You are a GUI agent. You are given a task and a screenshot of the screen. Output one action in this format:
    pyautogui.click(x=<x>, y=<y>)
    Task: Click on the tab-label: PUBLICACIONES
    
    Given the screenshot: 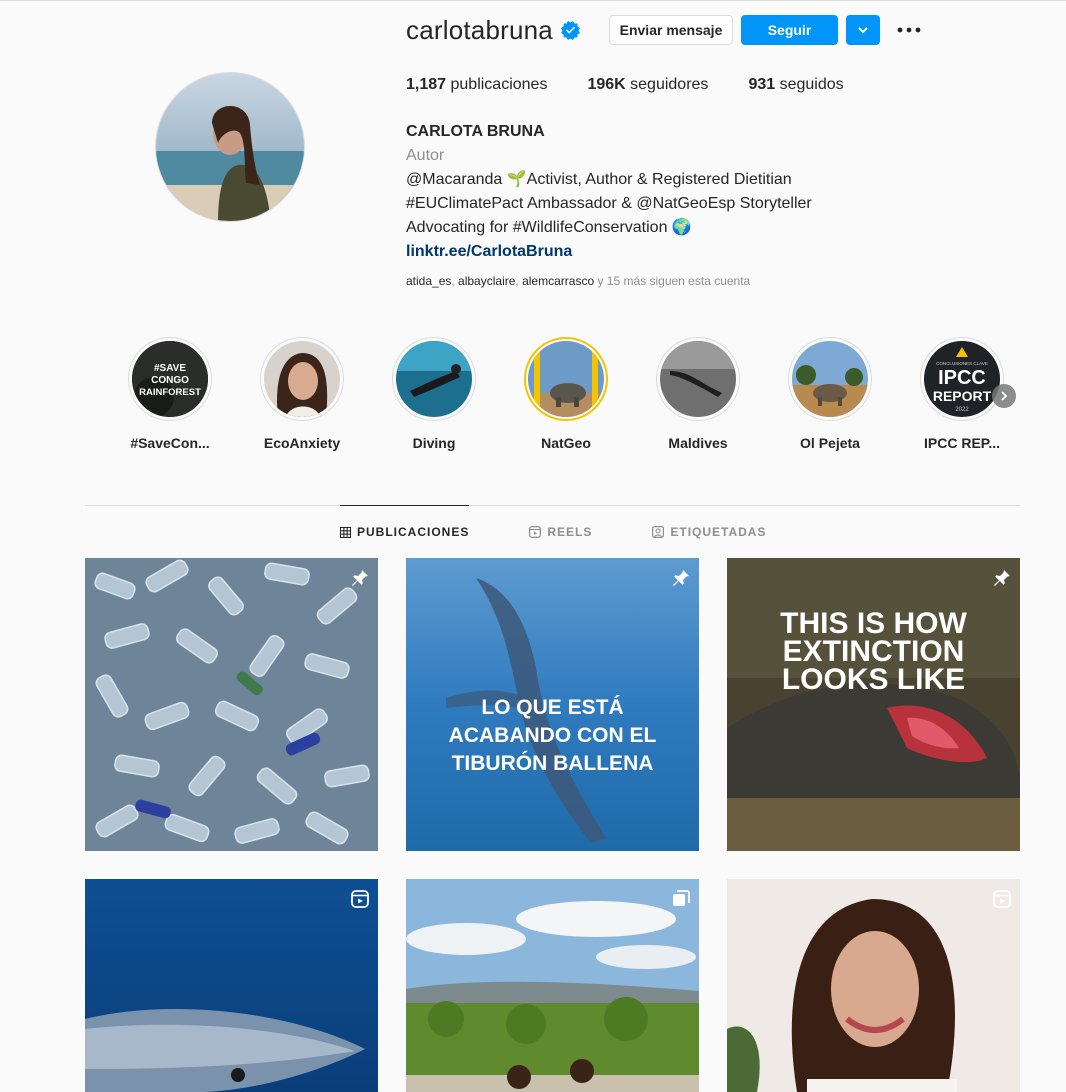 What is the action you would take?
    pyautogui.click(x=413, y=532)
    